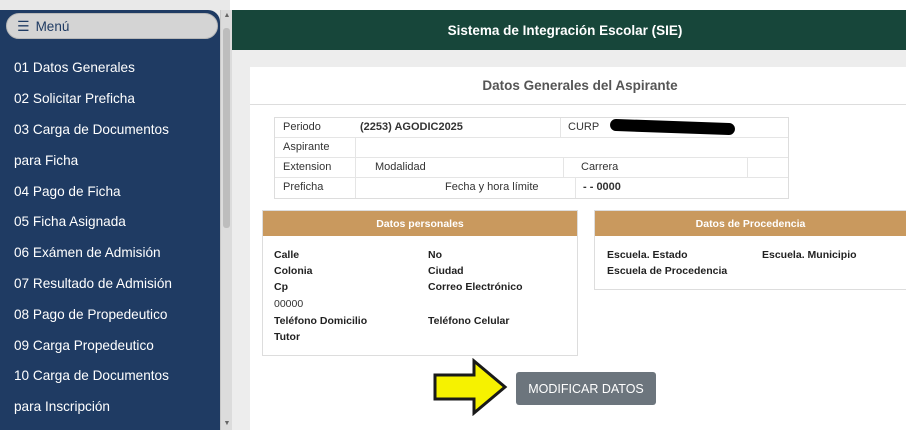 The height and width of the screenshot is (430, 906). I want to click on pointer-arrow-icon, so click(470, 387).